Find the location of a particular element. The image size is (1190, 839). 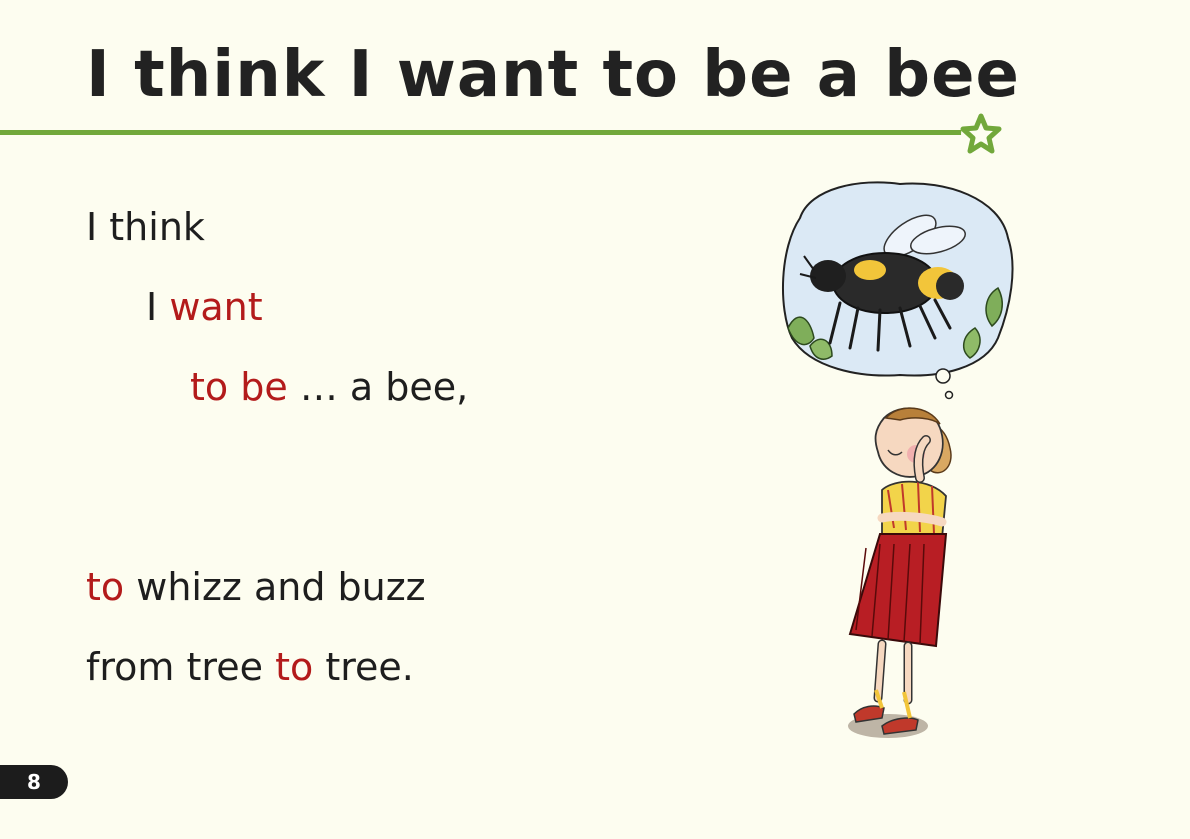

page-title: I think I want to be a bee is located at coordinates (553, 75).